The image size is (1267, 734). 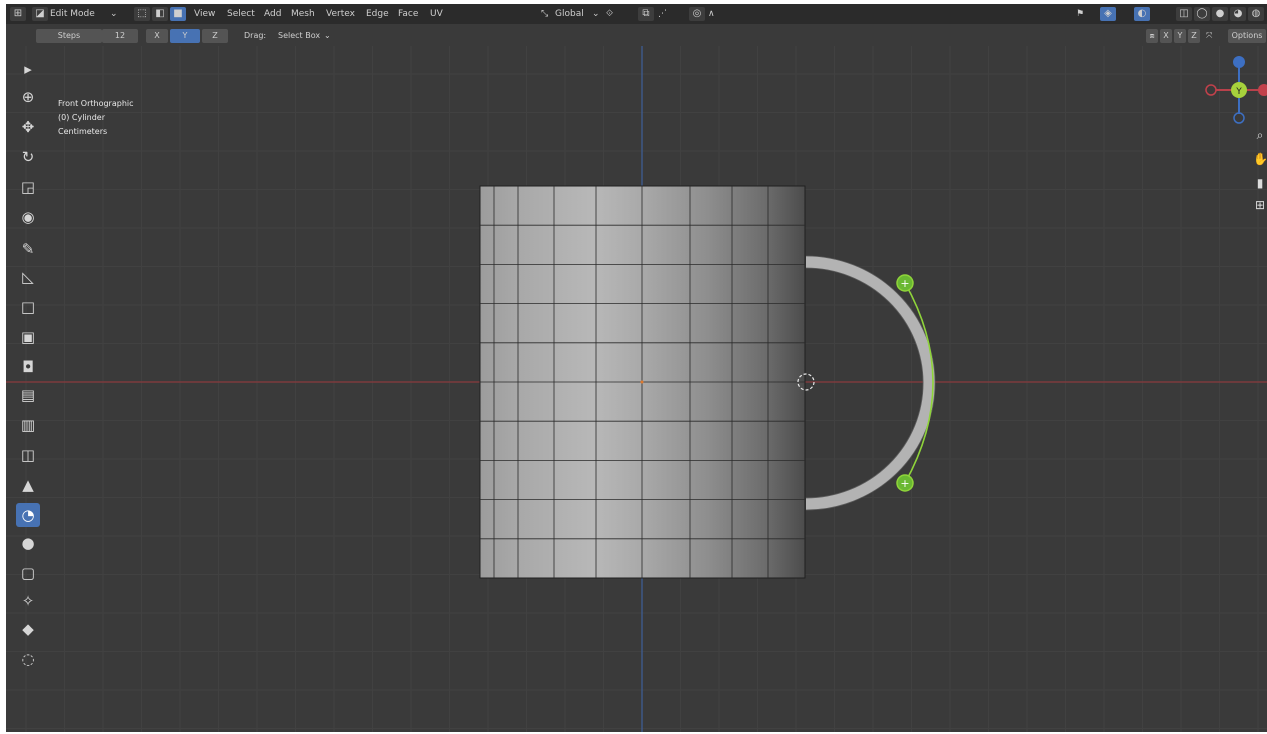 What do you see at coordinates (28, 157) in the screenshot?
I see `rotate-icon: ↻` at bounding box center [28, 157].